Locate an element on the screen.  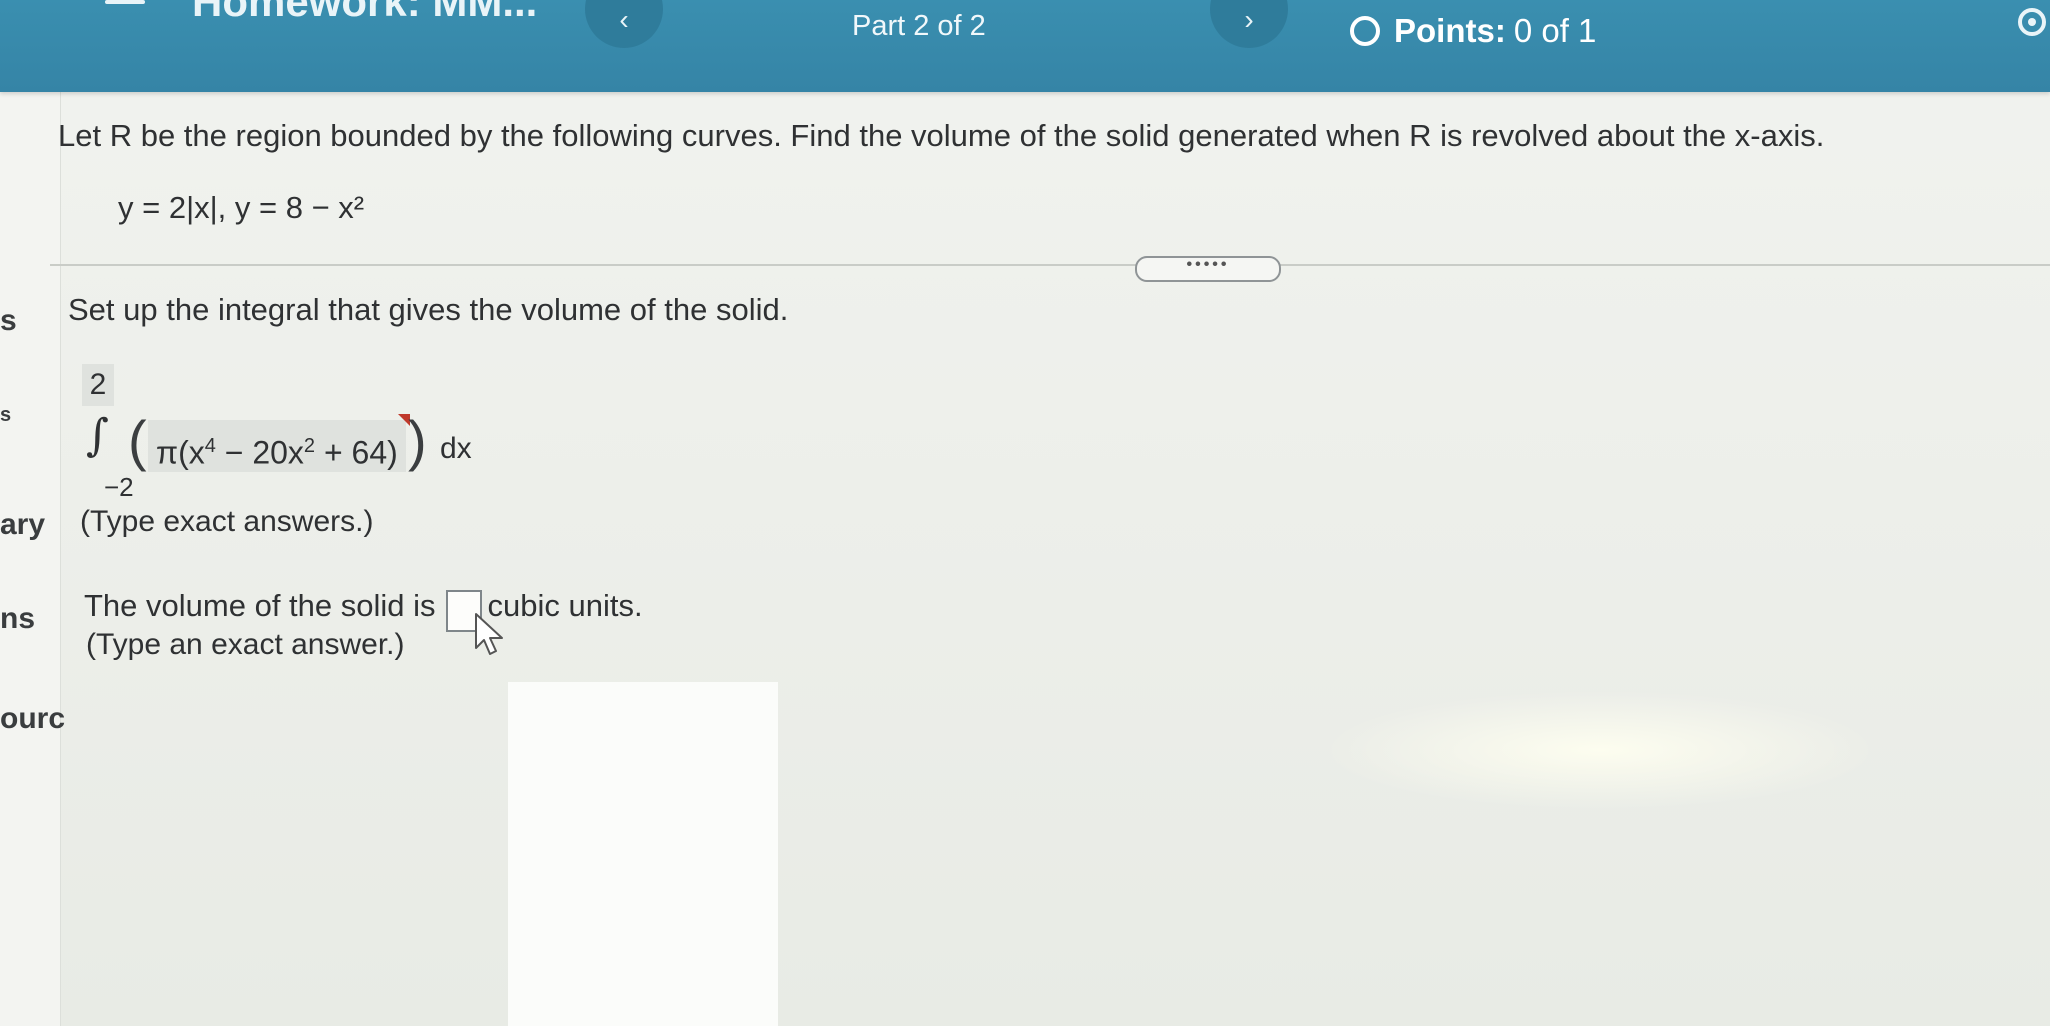
sidebar-fragment: ourc is located at coordinates (32, 719).